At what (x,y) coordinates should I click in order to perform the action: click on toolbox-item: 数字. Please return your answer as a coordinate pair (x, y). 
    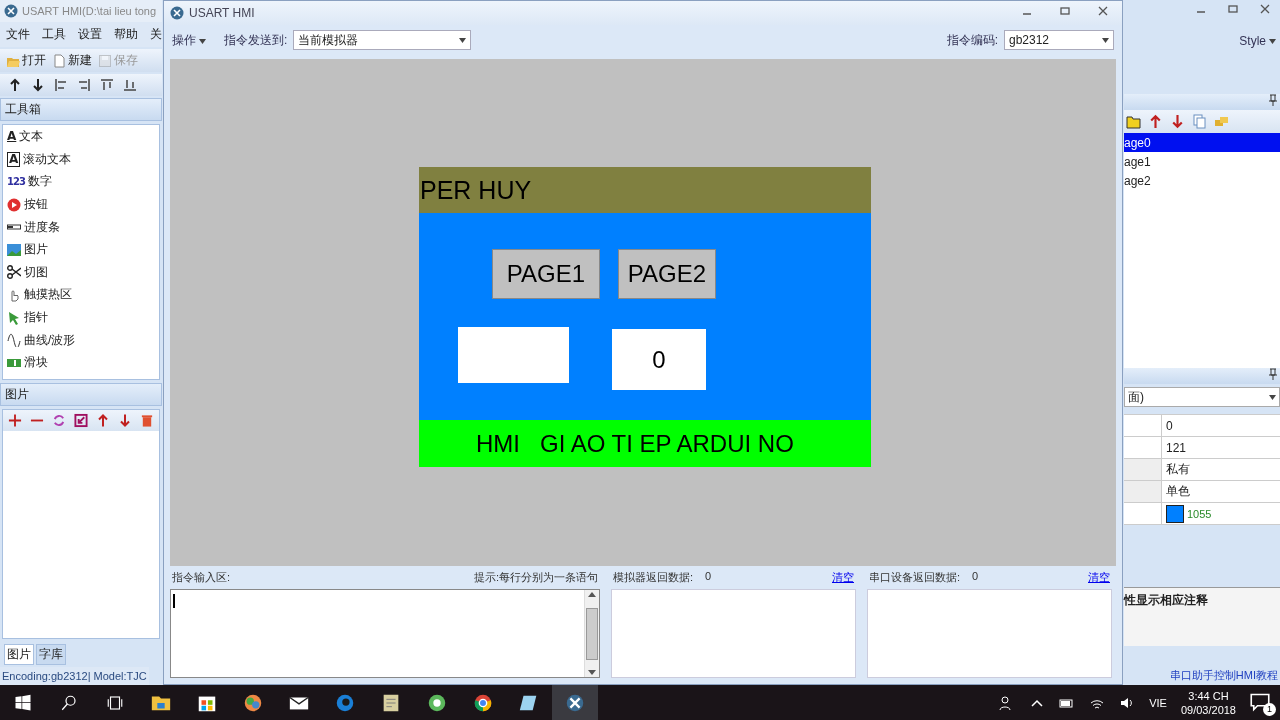
    Looking at the image, I should click on (39, 182).